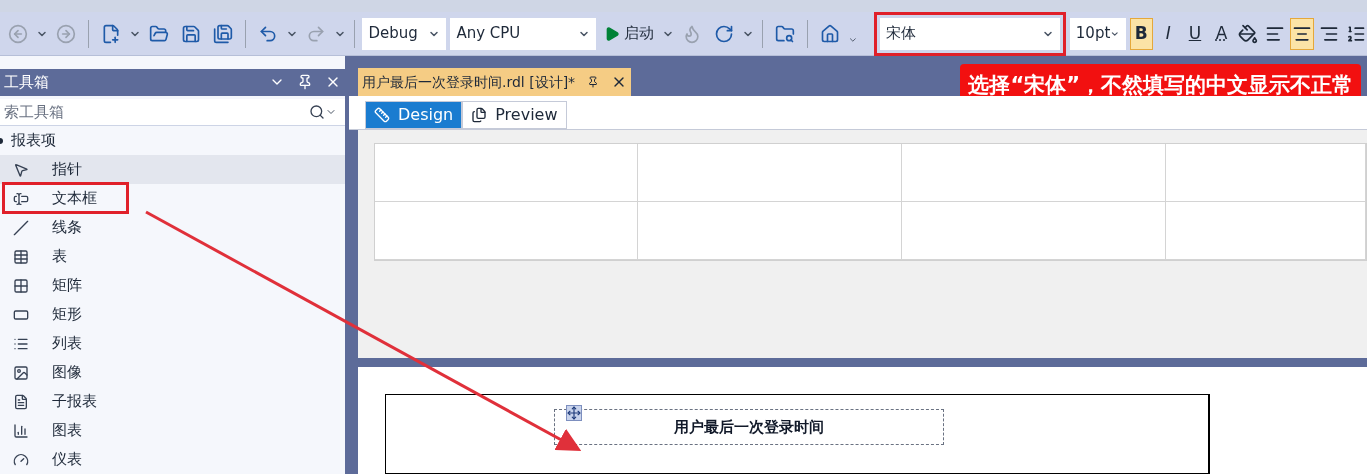  I want to click on toolbox-item: 矩形, so click(172, 314).